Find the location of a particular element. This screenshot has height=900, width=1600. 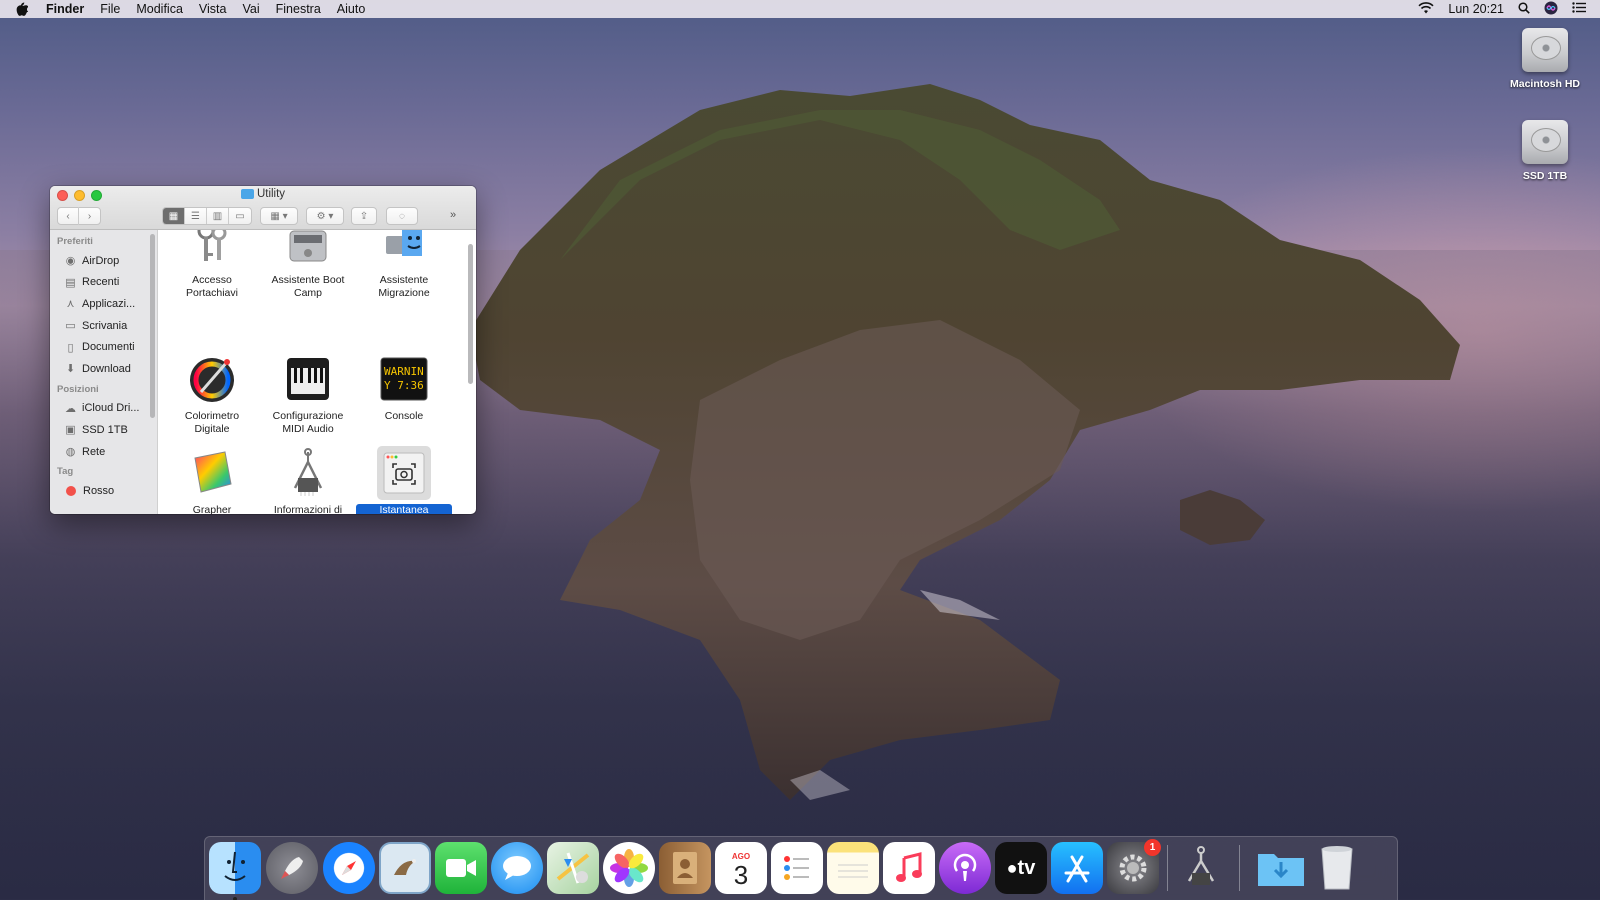

sidebar-header-locations: Posizioni is located at coordinates (78, 389).